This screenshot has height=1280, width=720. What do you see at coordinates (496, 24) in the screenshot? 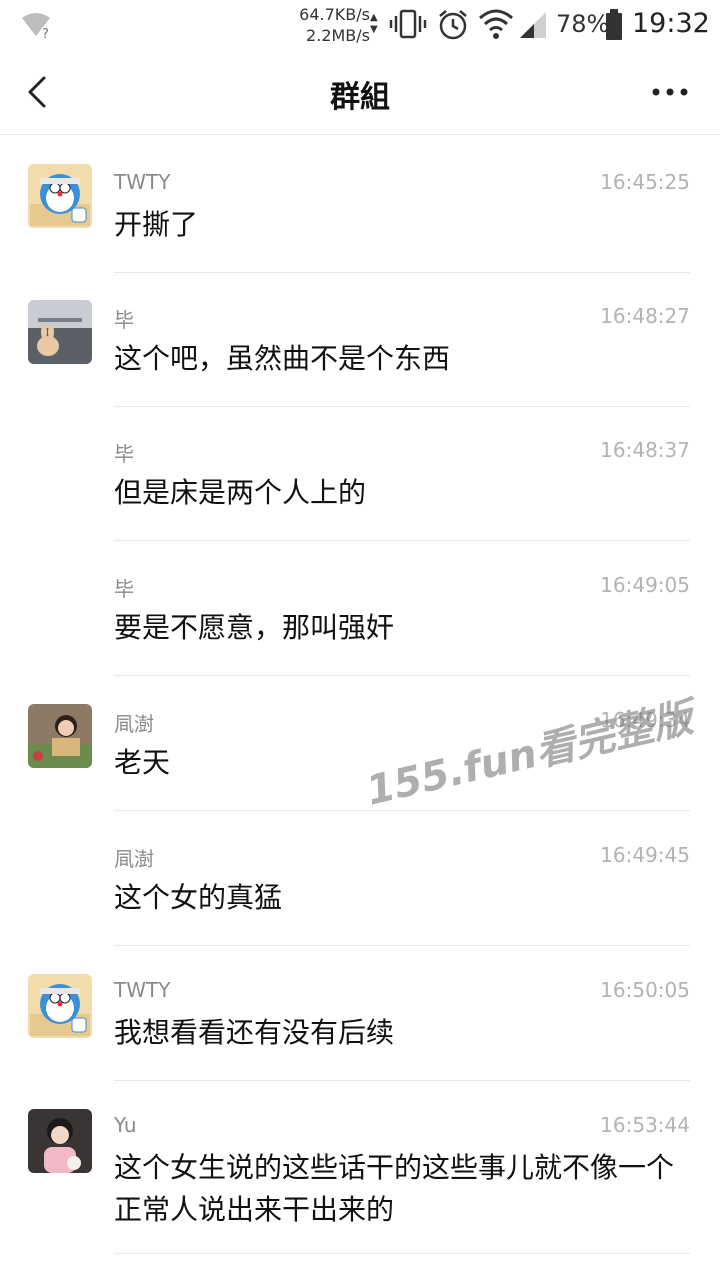
I see `wifi-icon` at bounding box center [496, 24].